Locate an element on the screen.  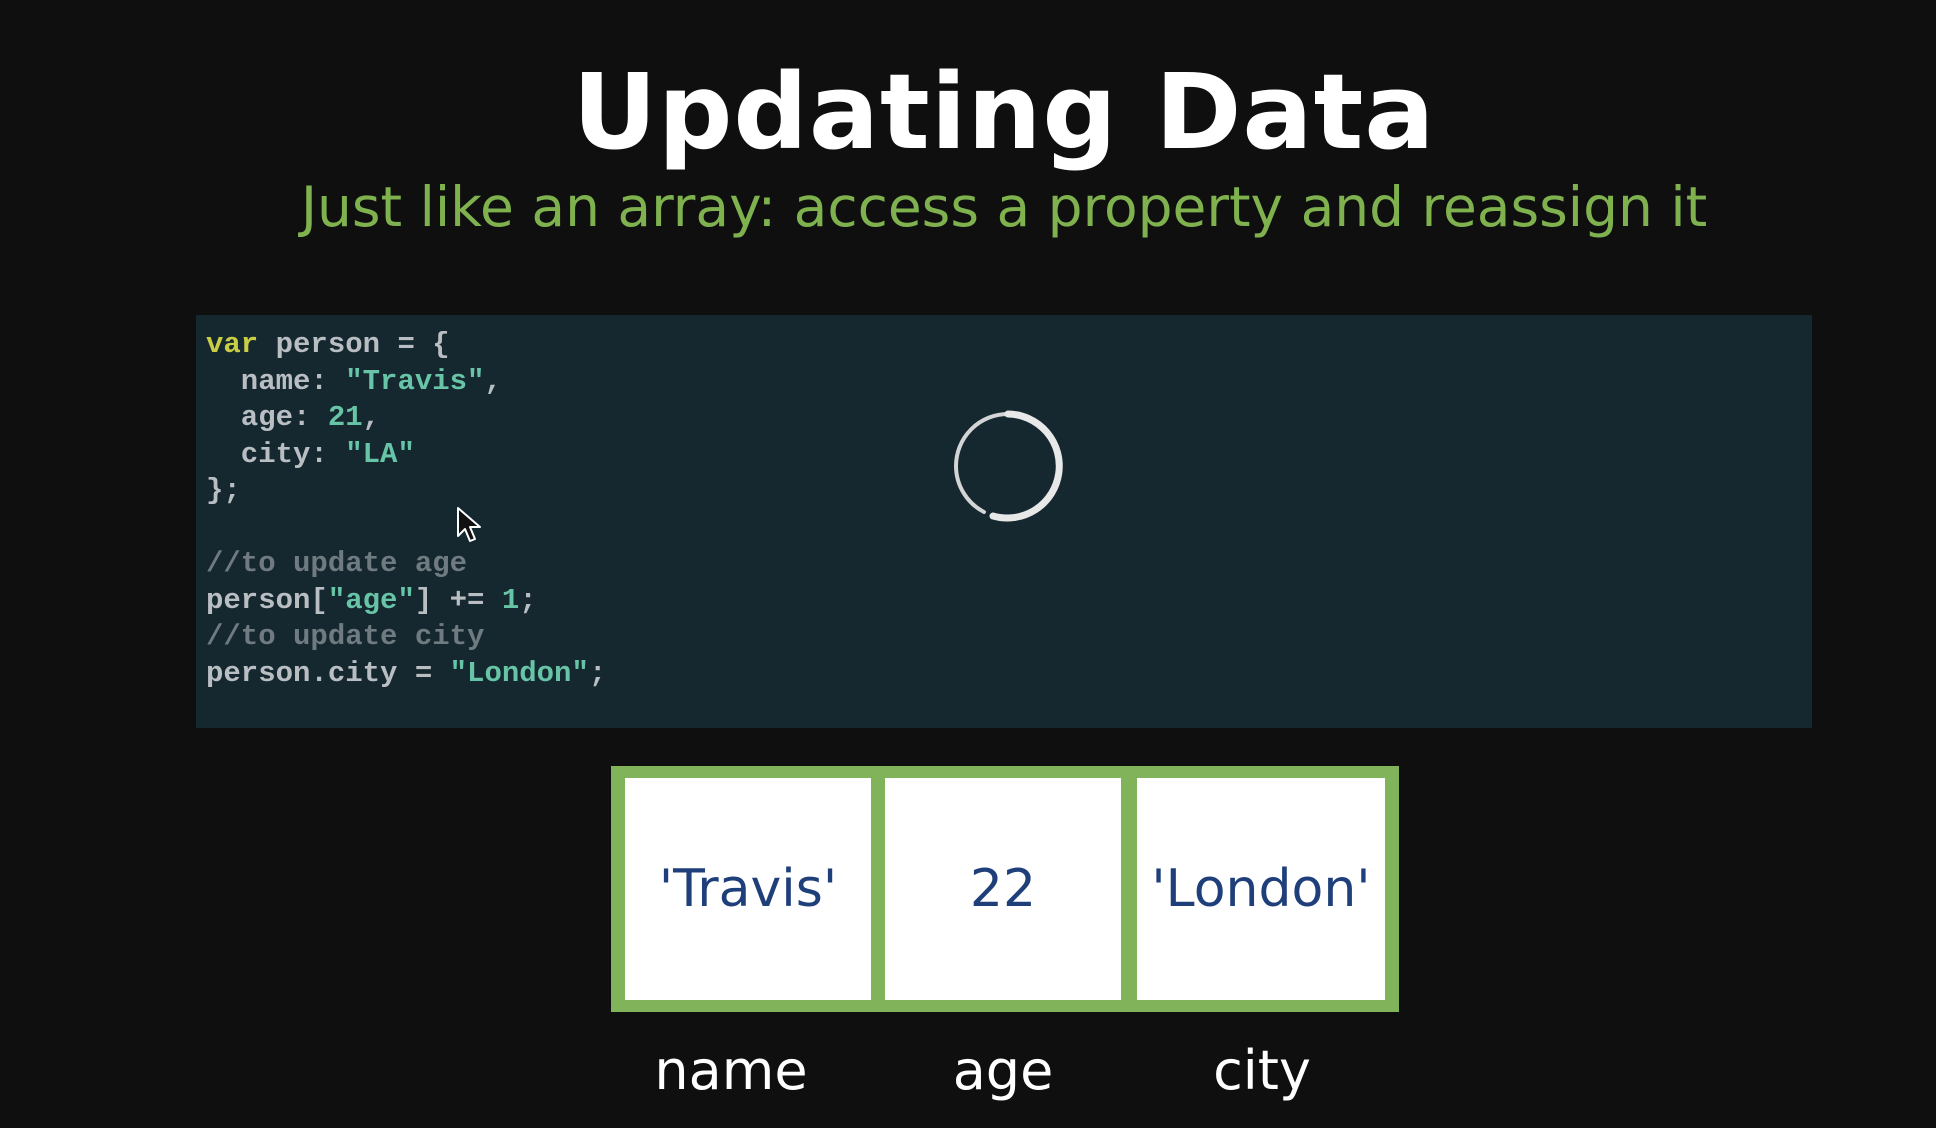
object-diagram: 'Travis' 22 'London' is located at coordinates (1005, 889).